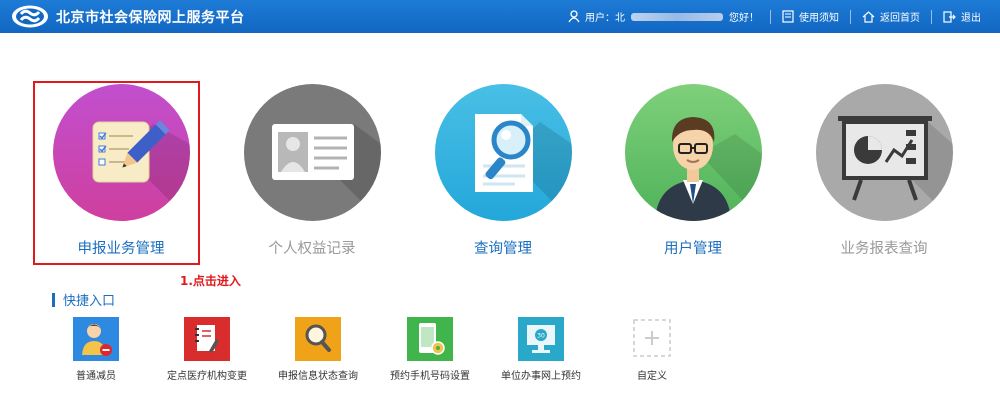 This screenshot has height=420, width=1000. What do you see at coordinates (788, 16) in the screenshot?
I see `document-icon` at bounding box center [788, 16].